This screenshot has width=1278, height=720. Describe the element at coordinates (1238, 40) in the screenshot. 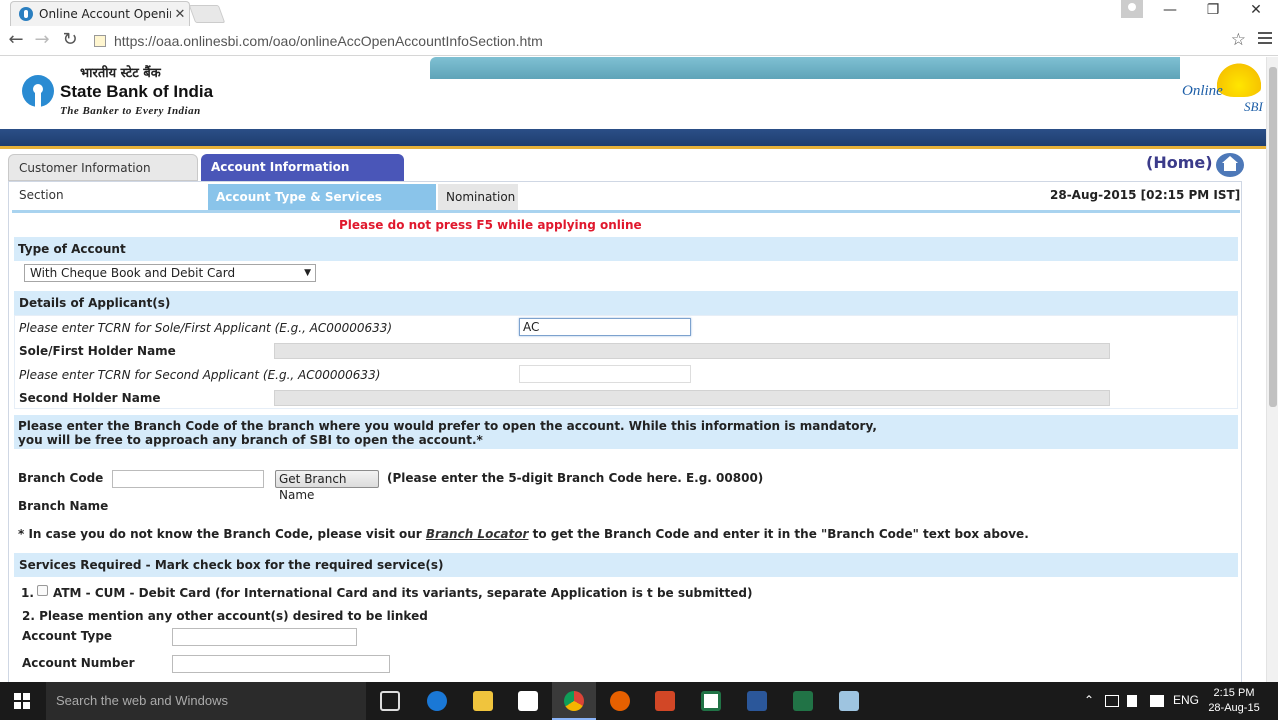

I see `bookmark-star-icon: ☆` at that location.